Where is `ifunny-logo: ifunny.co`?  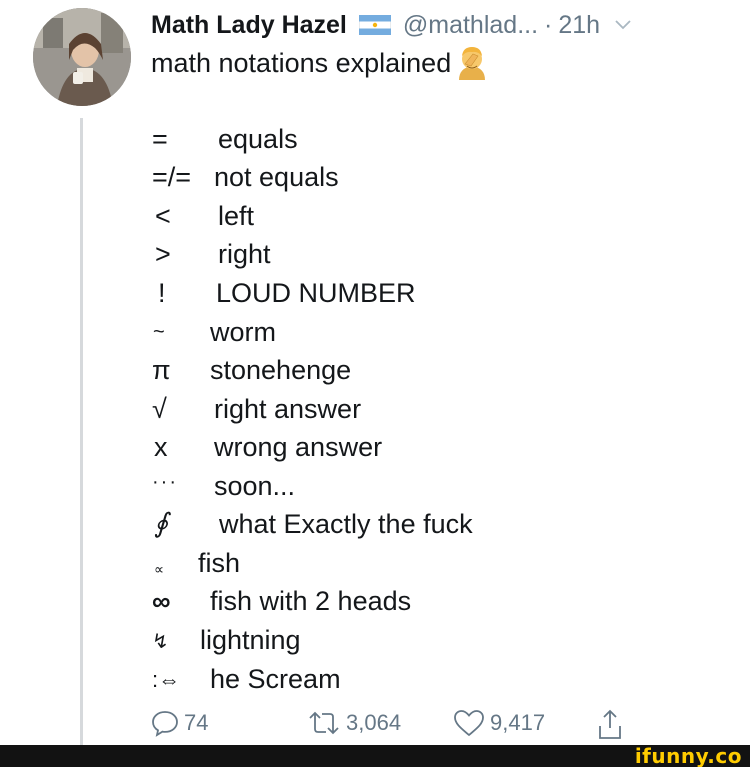
ifunny-logo: ifunny.co is located at coordinates (688, 755).